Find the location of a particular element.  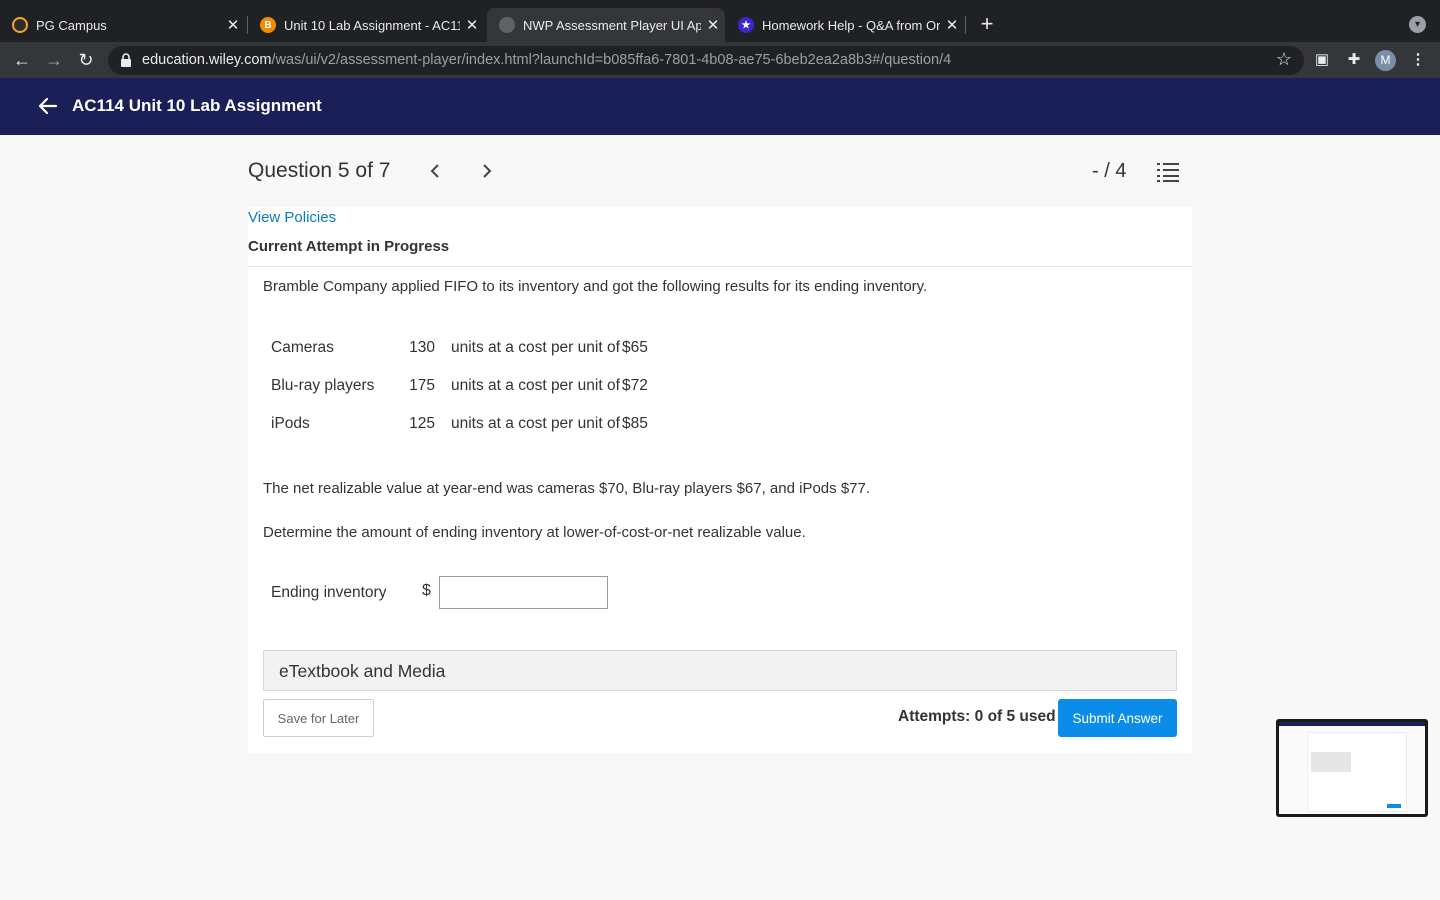

ending-inventory-label: Ending inventory is located at coordinates (329, 592).